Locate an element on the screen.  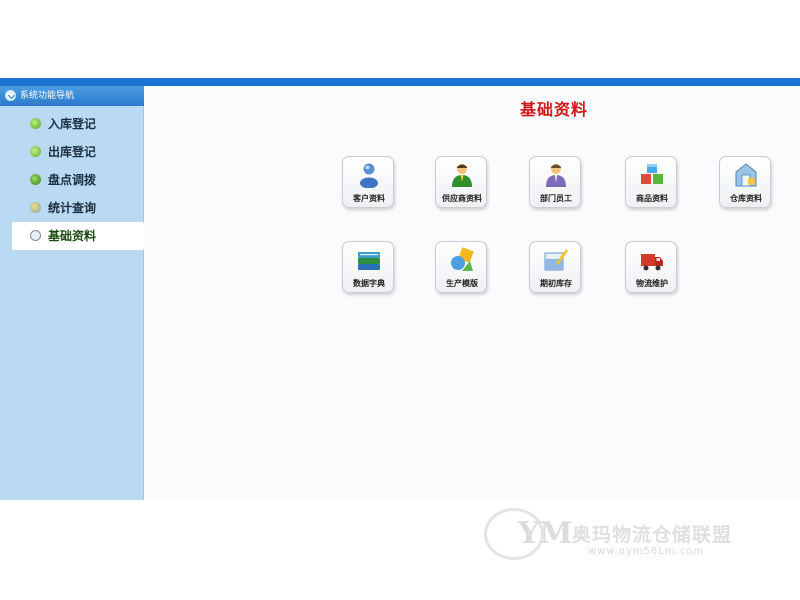
sidebar-item-label: 出库登记 is located at coordinates (72, 152).